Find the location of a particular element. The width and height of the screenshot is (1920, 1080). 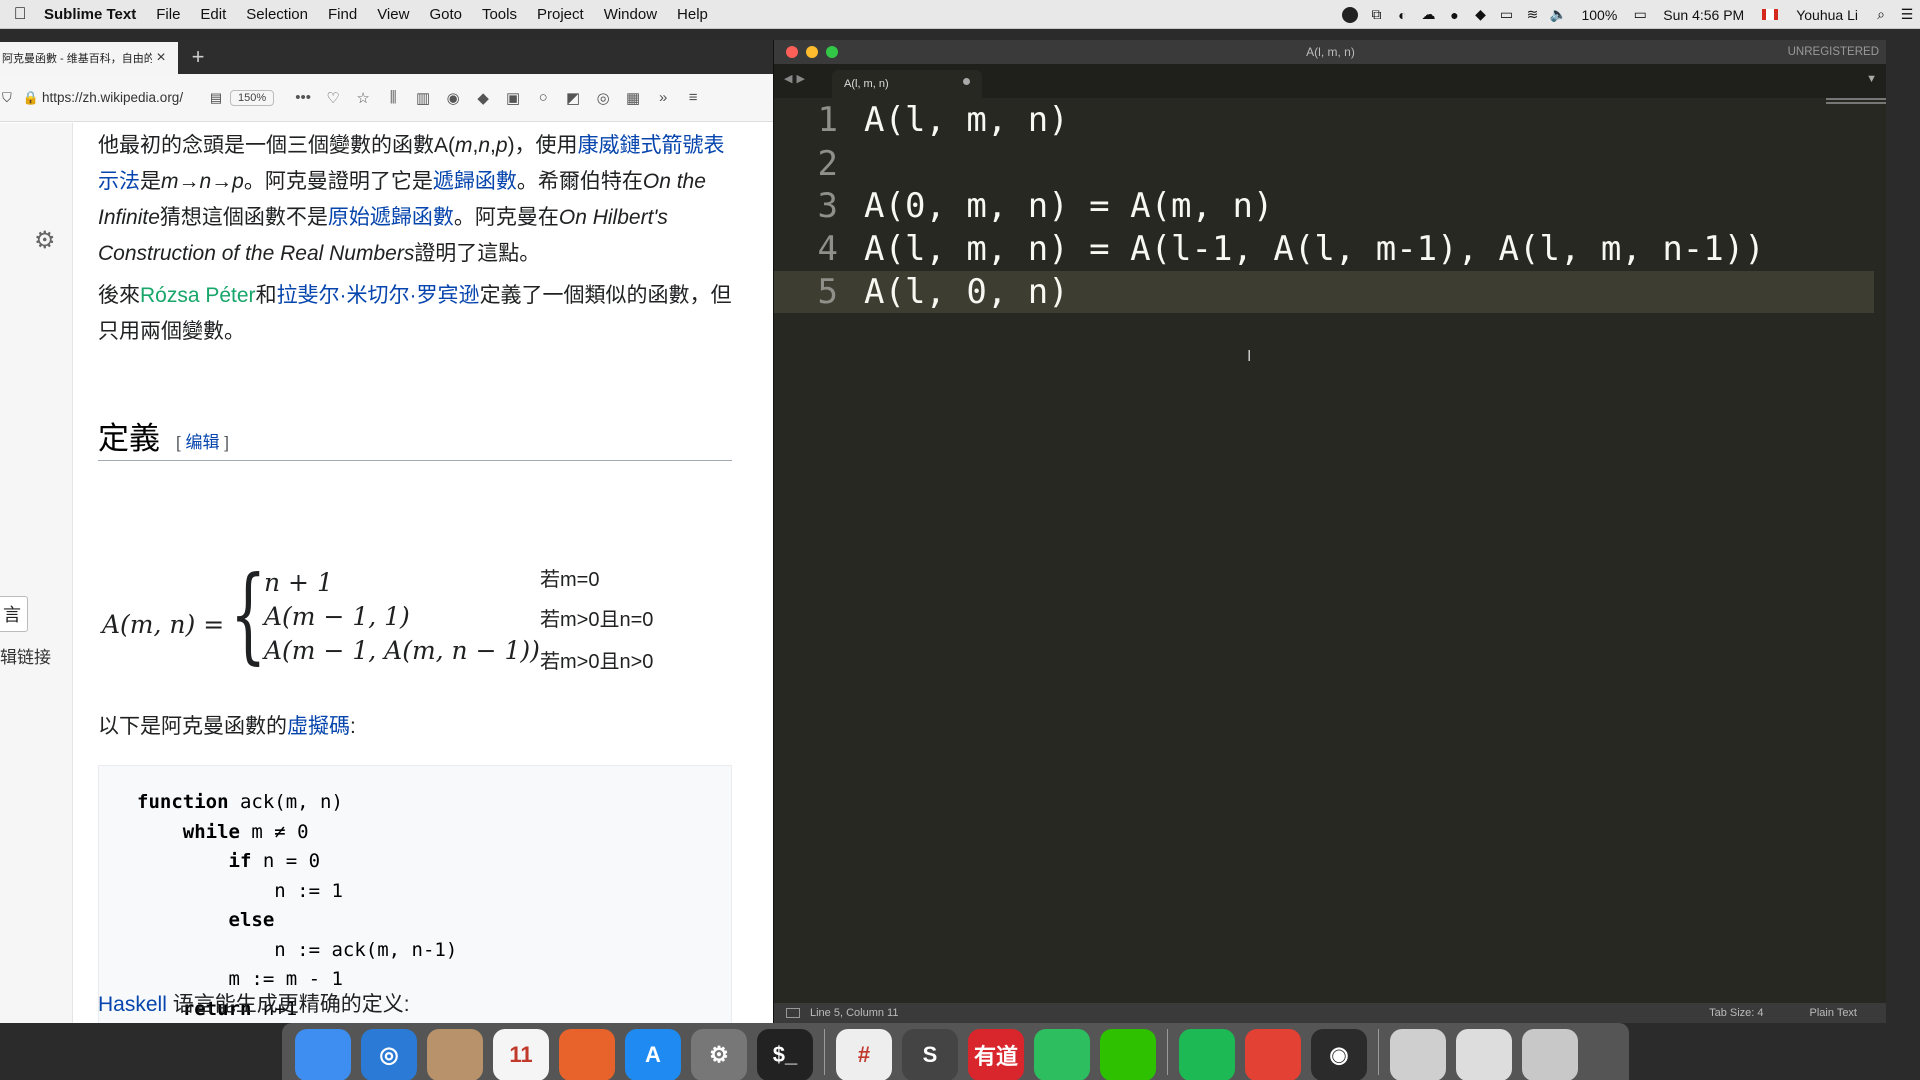

close-tab-icon: × is located at coordinates (161, 58).